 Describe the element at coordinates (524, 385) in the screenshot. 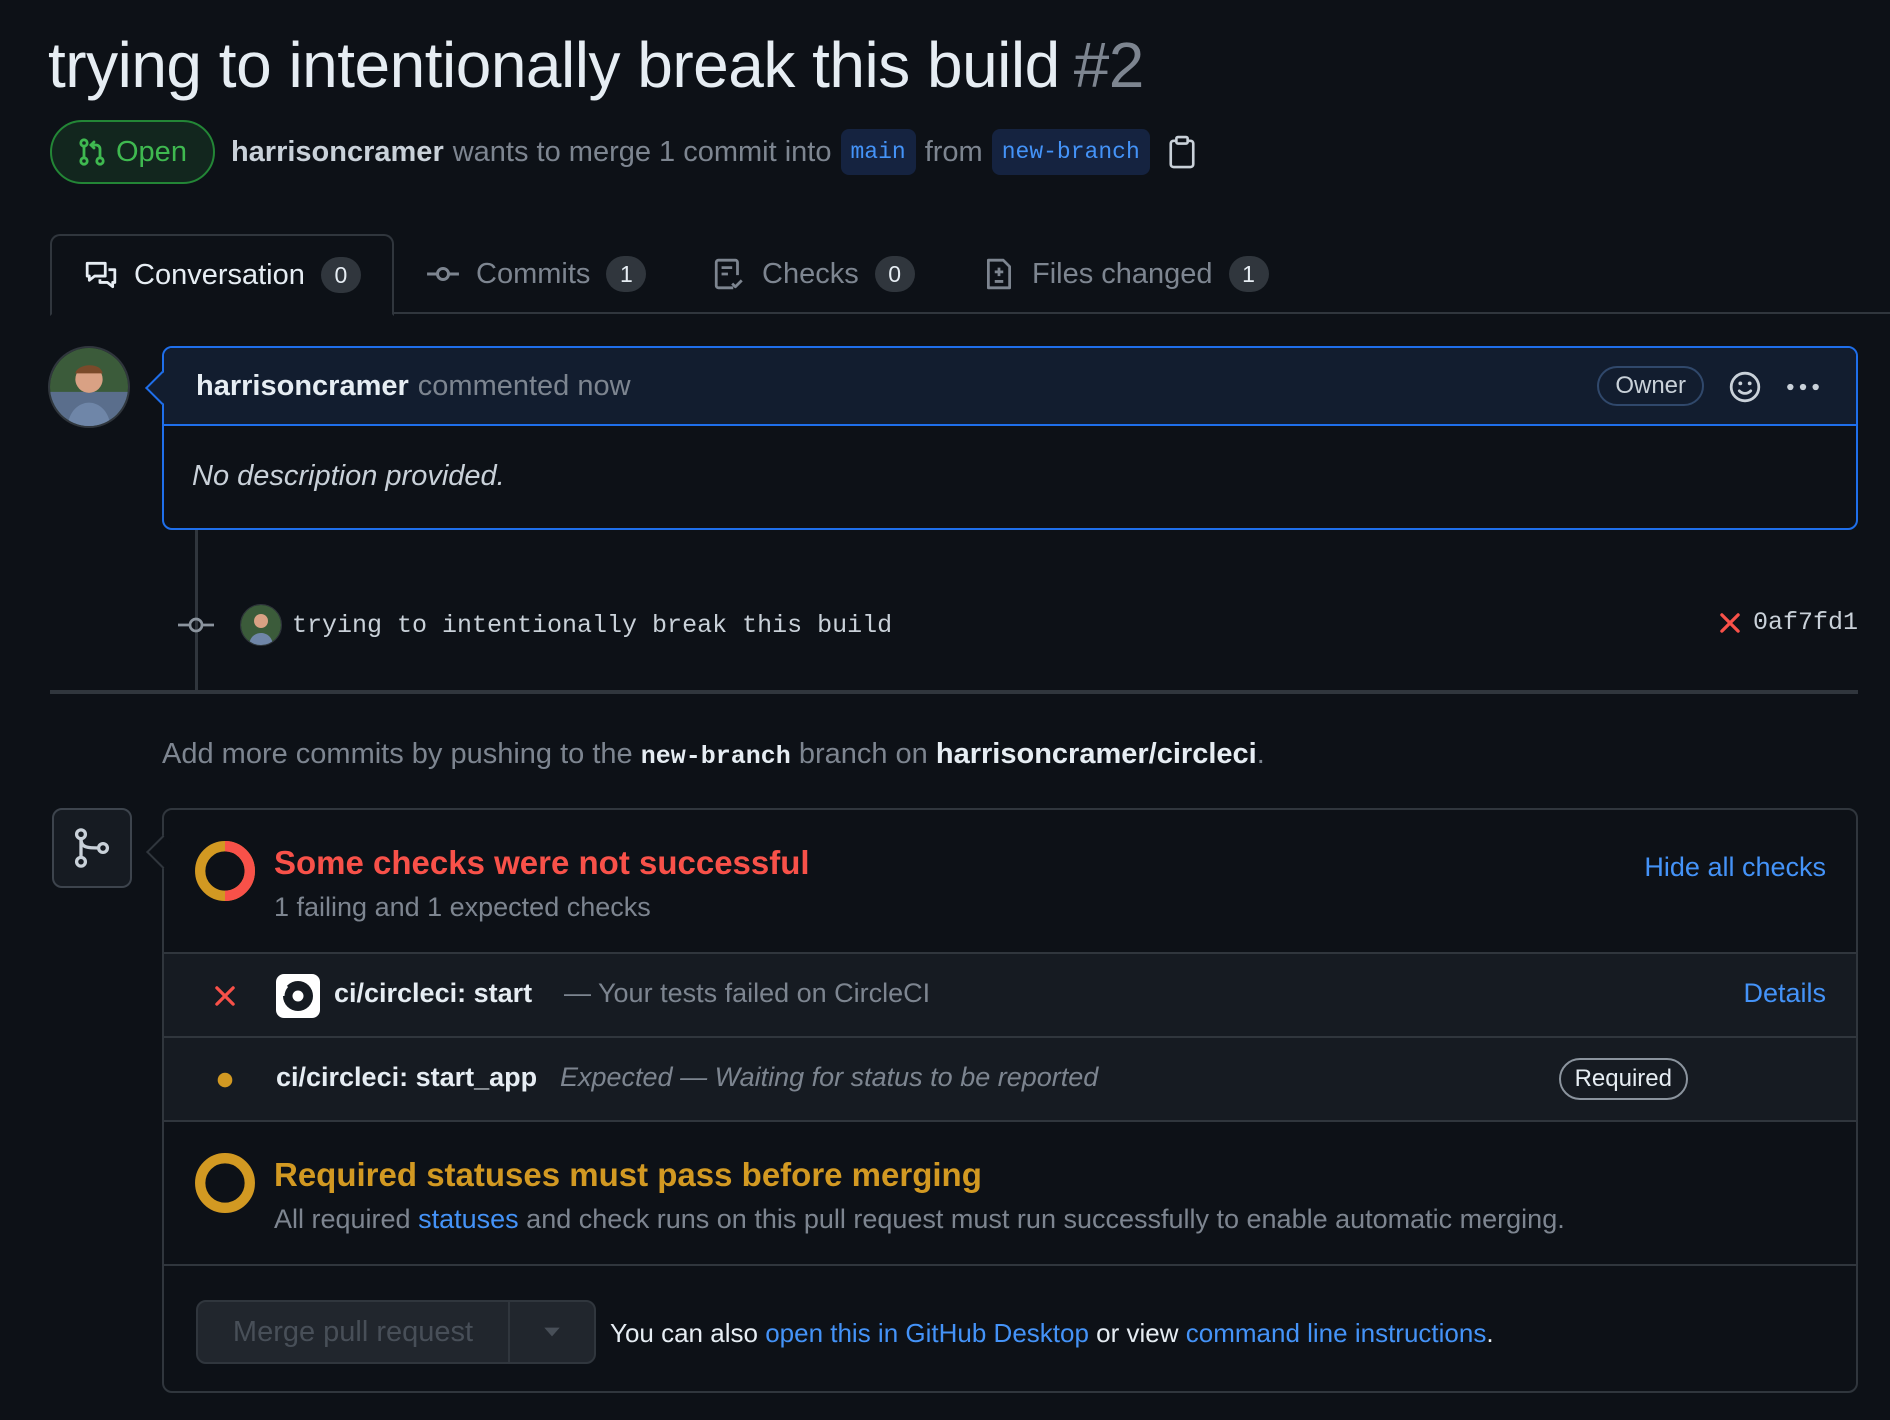

I see `comment-action: commented now` at that location.